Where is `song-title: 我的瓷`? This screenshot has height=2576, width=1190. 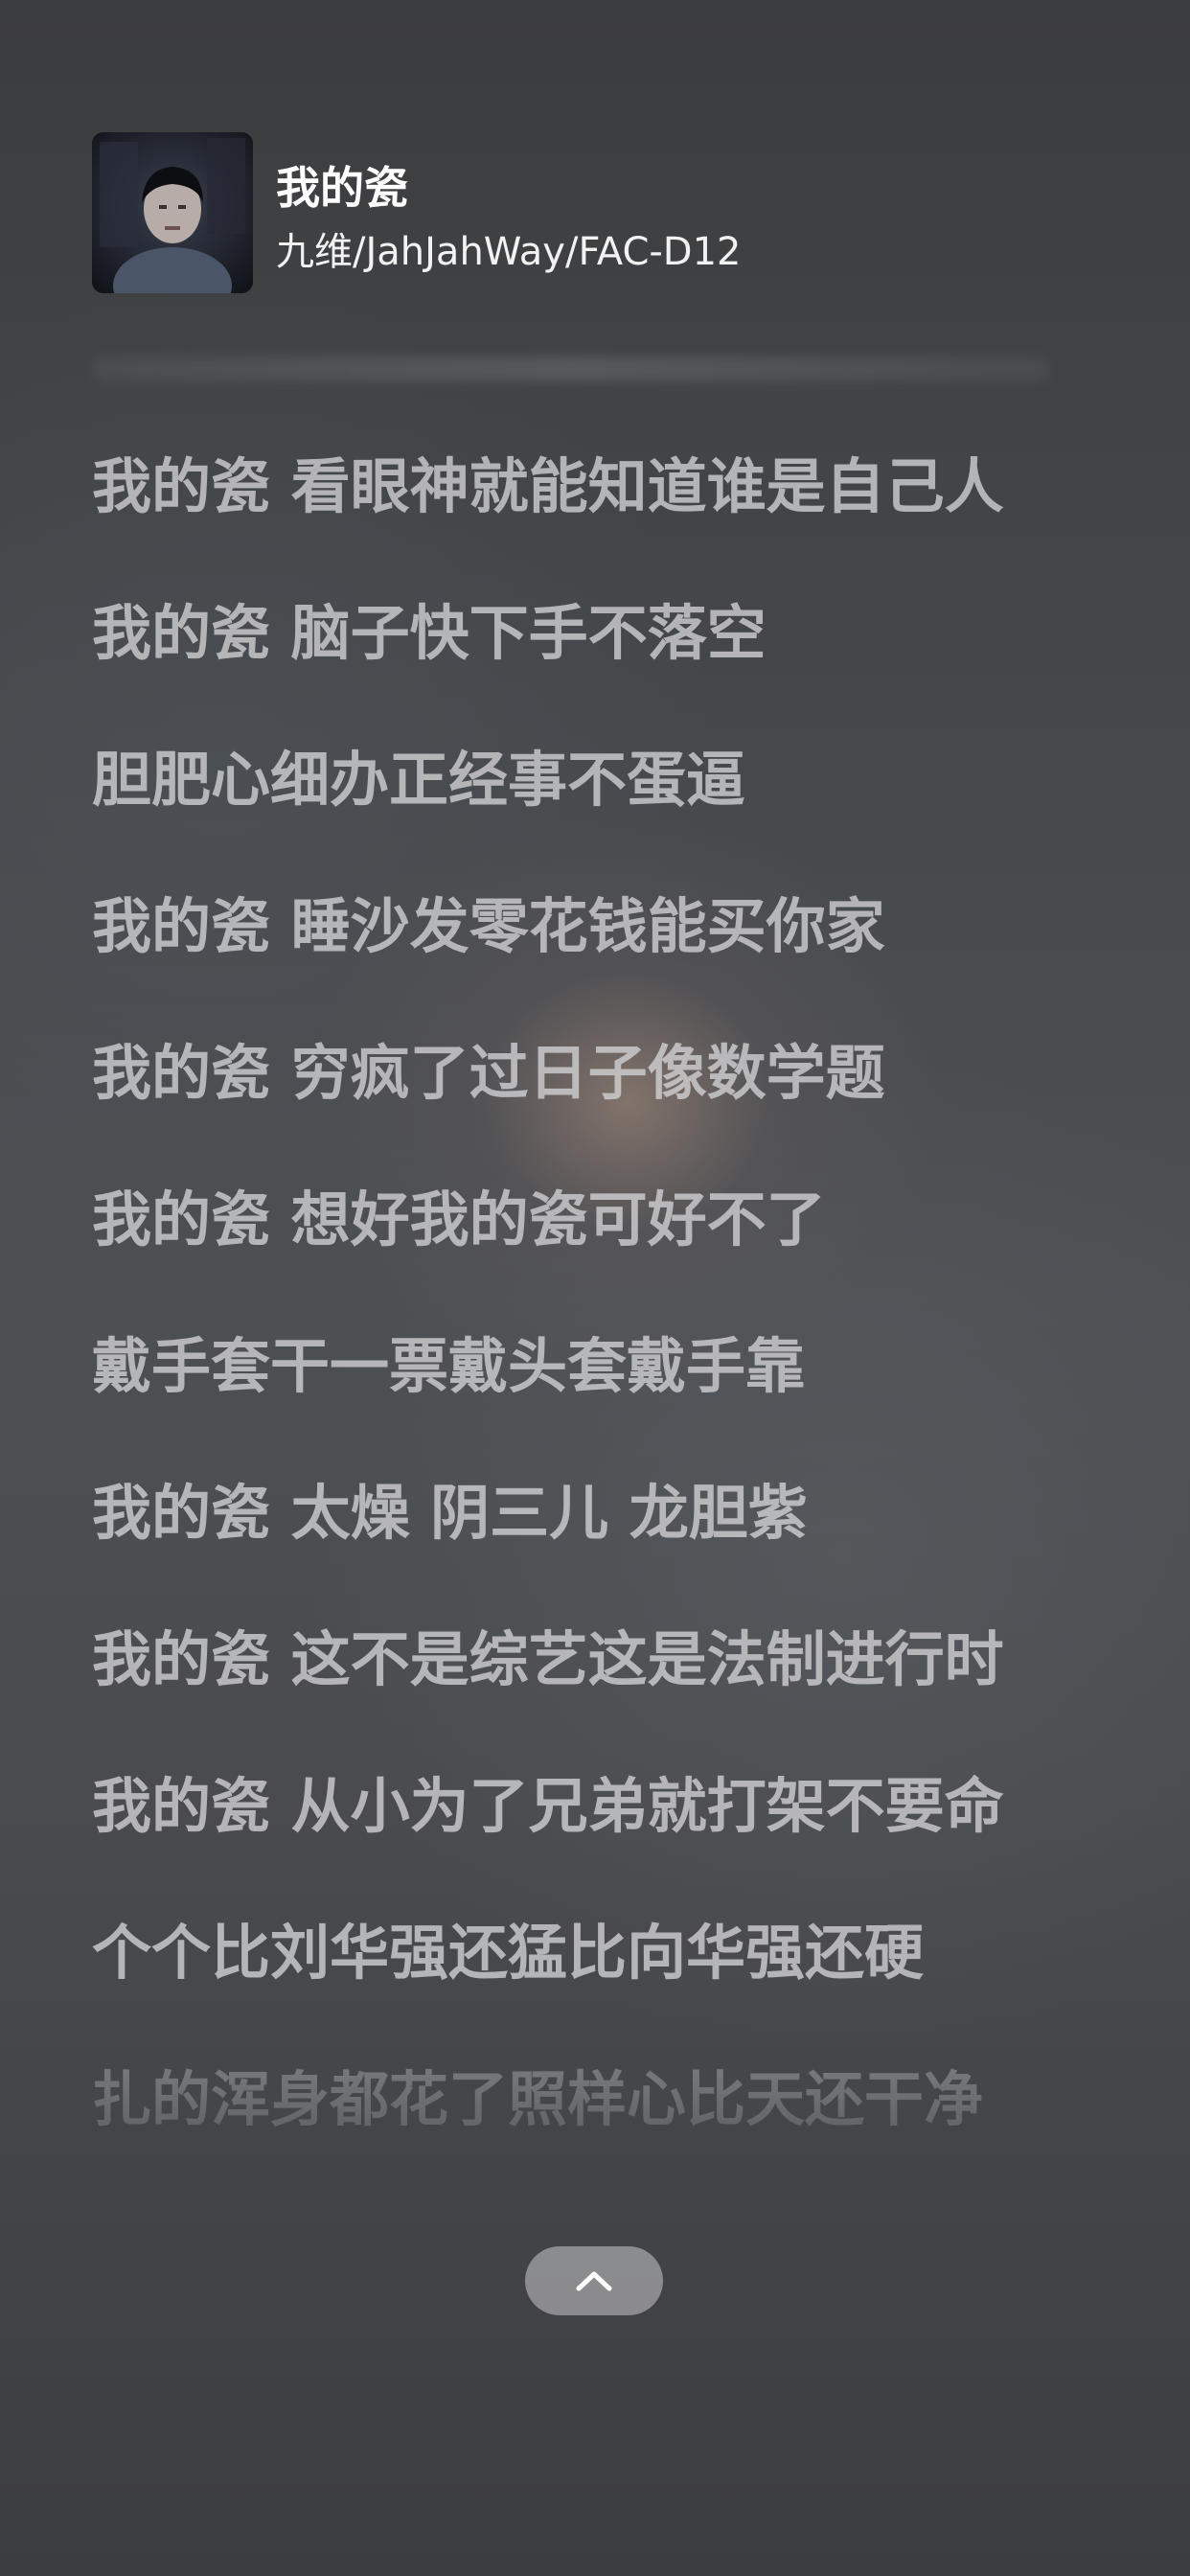 song-title: 我的瓷 is located at coordinates (342, 188).